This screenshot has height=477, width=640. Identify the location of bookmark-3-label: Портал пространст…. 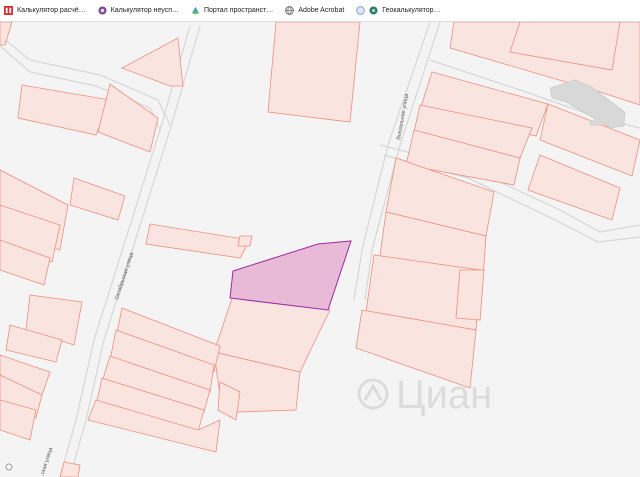
(239, 10).